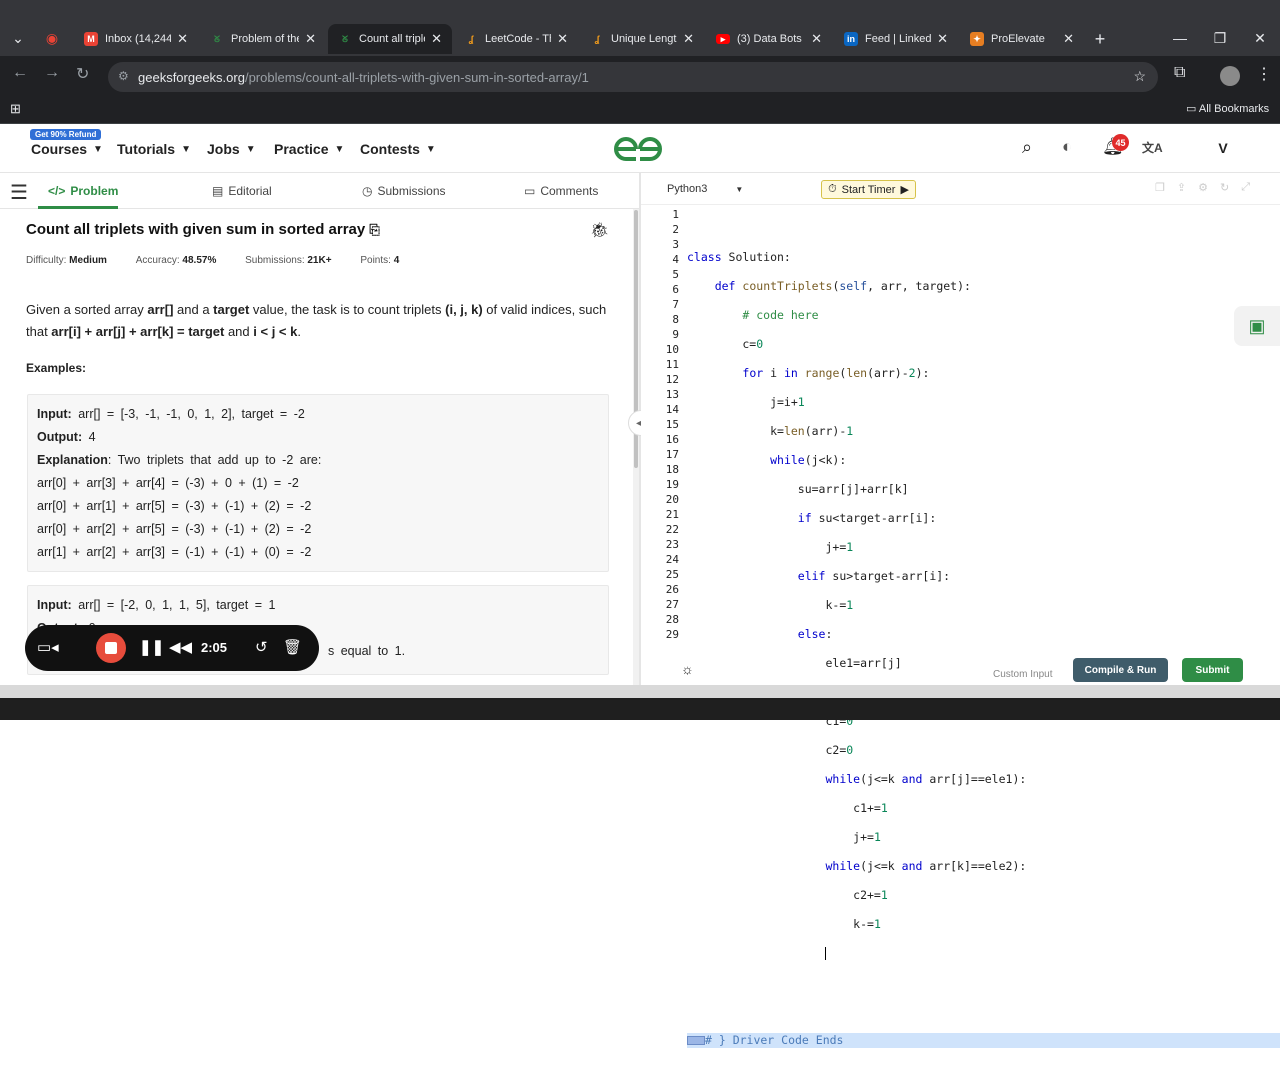 The image size is (1280, 1076). What do you see at coordinates (867, 518) in the screenshot?
I see `code-line: if su<target-arr[i]:` at bounding box center [867, 518].